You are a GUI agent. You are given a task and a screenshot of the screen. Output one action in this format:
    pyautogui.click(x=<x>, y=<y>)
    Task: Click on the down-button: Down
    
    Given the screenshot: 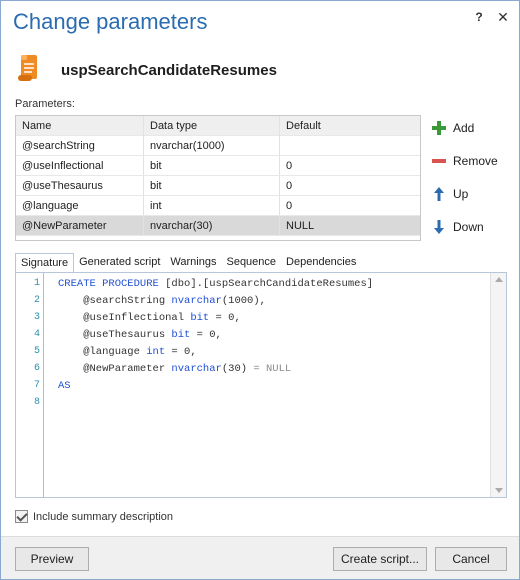 What is the action you would take?
    pyautogui.click(x=457, y=227)
    